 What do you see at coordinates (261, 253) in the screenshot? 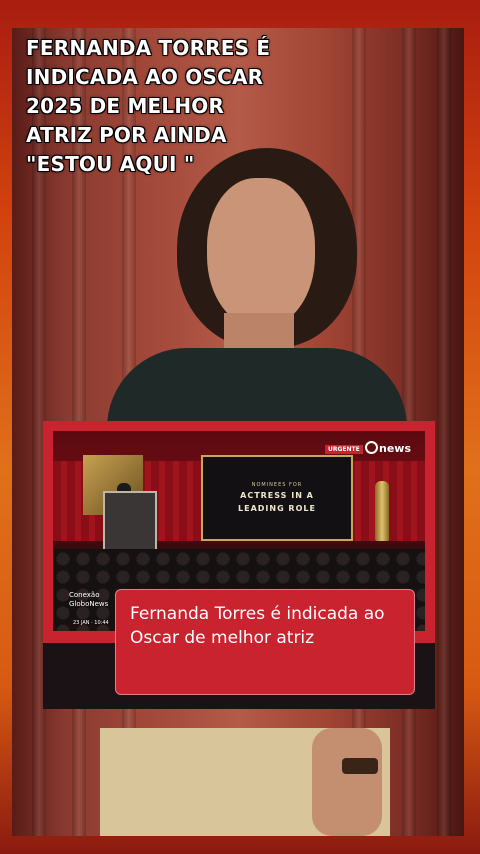
I see `woman-face` at bounding box center [261, 253].